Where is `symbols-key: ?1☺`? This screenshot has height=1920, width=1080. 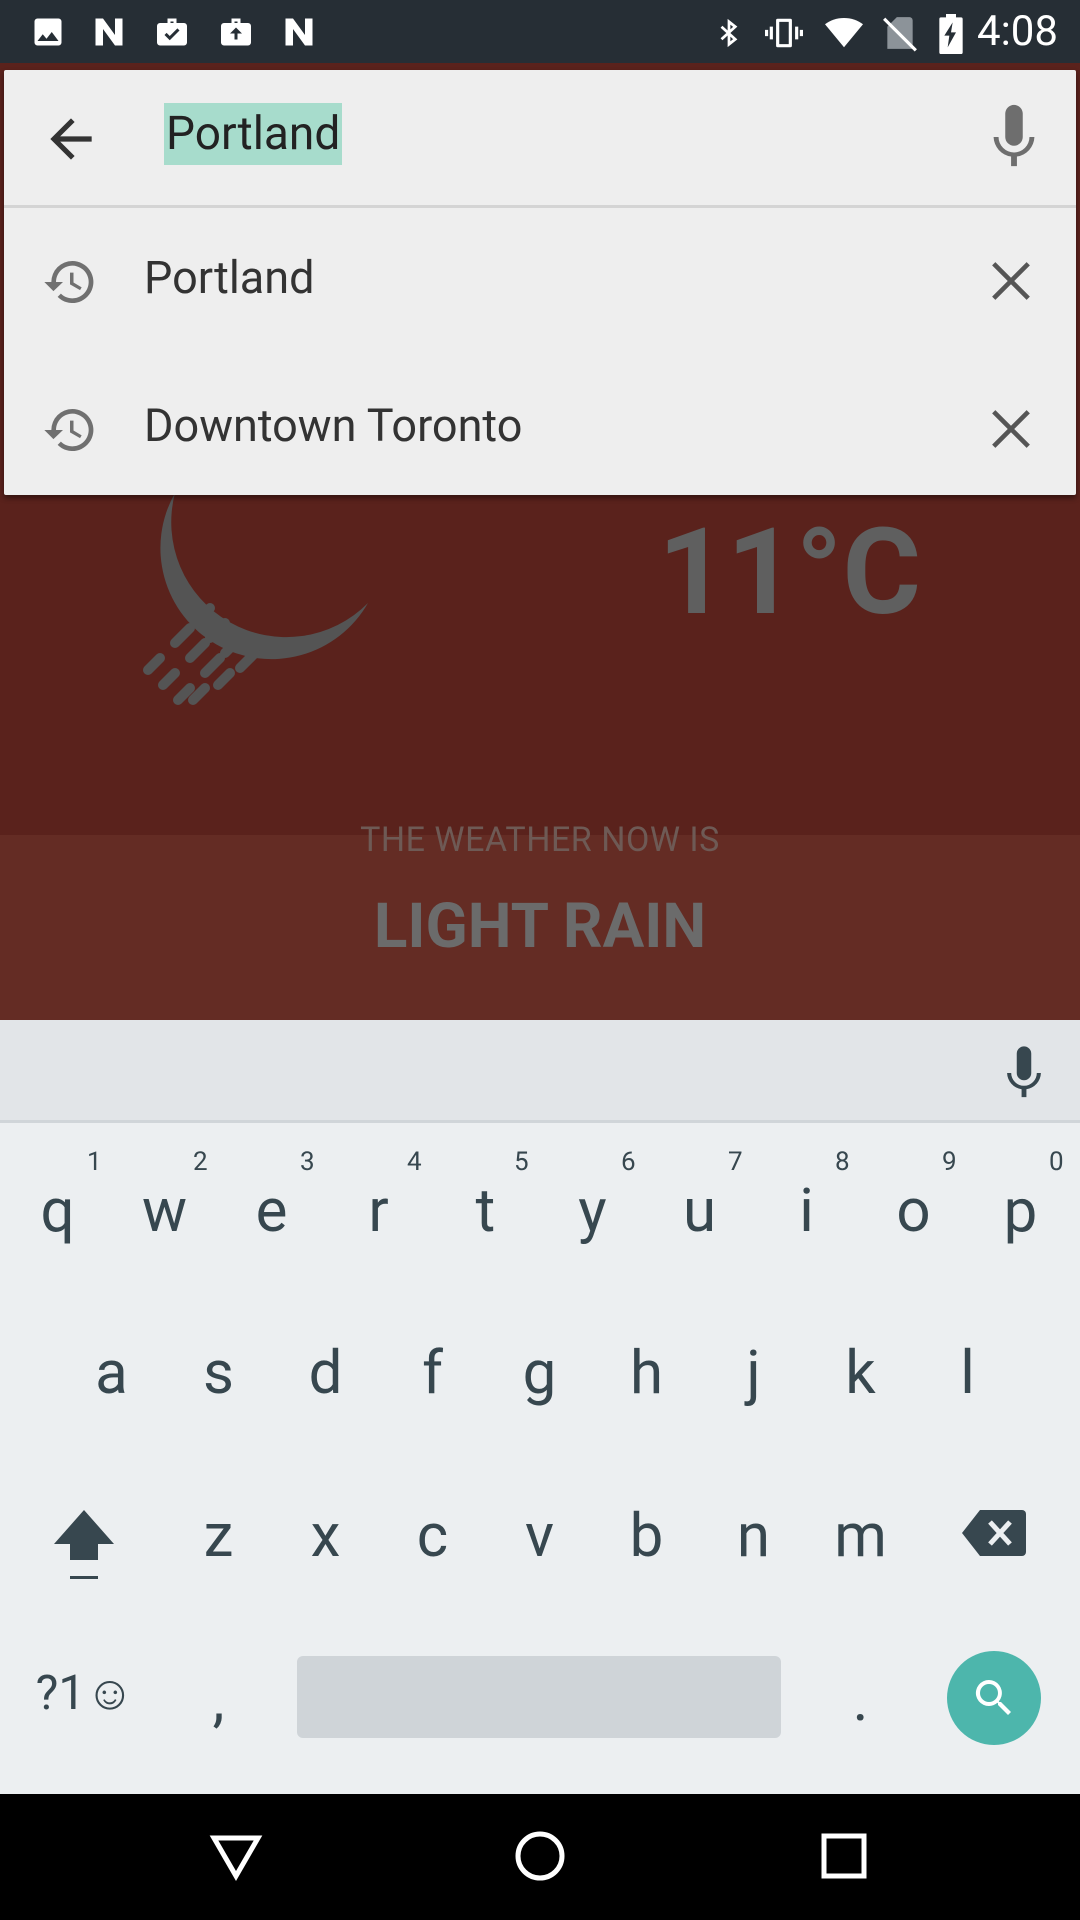 symbols-key: ?1☺ is located at coordinates (85, 1692).